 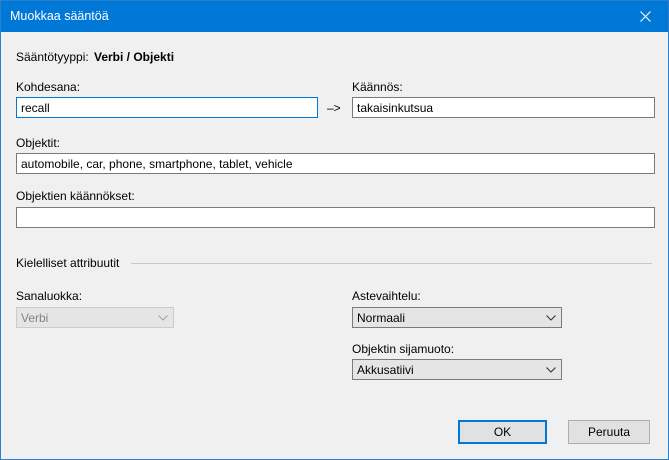 I want to click on close-button, so click(x=645, y=16).